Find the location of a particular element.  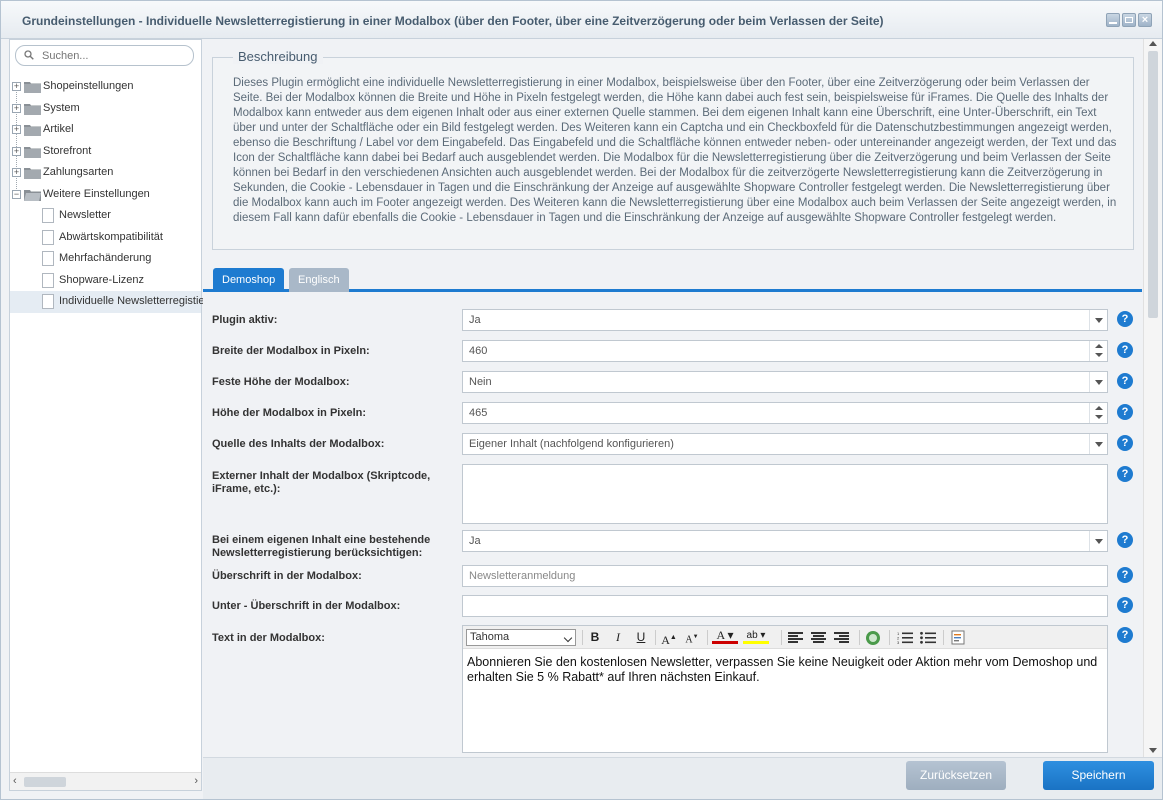

scroll-right-icon: › is located at coordinates (196, 781).